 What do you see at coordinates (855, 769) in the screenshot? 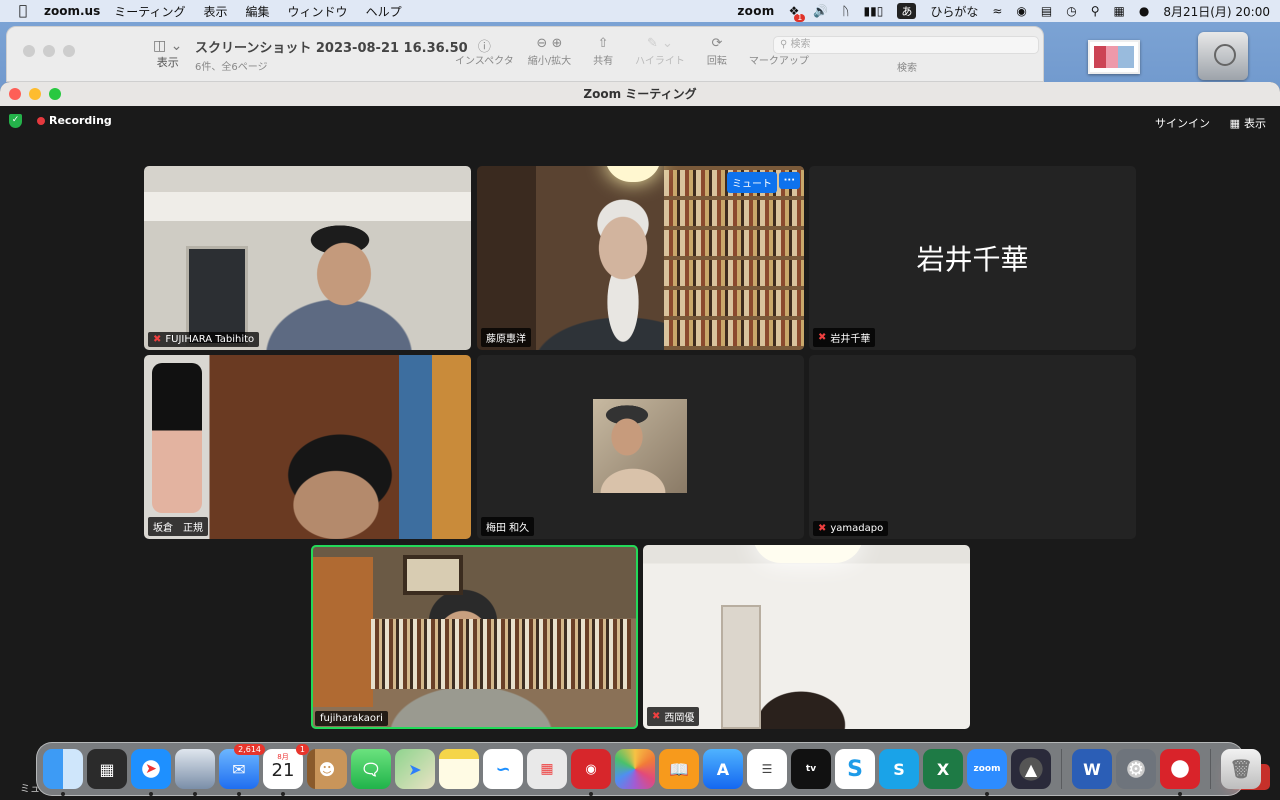
I see `dock-skype-icon: S` at bounding box center [855, 769].